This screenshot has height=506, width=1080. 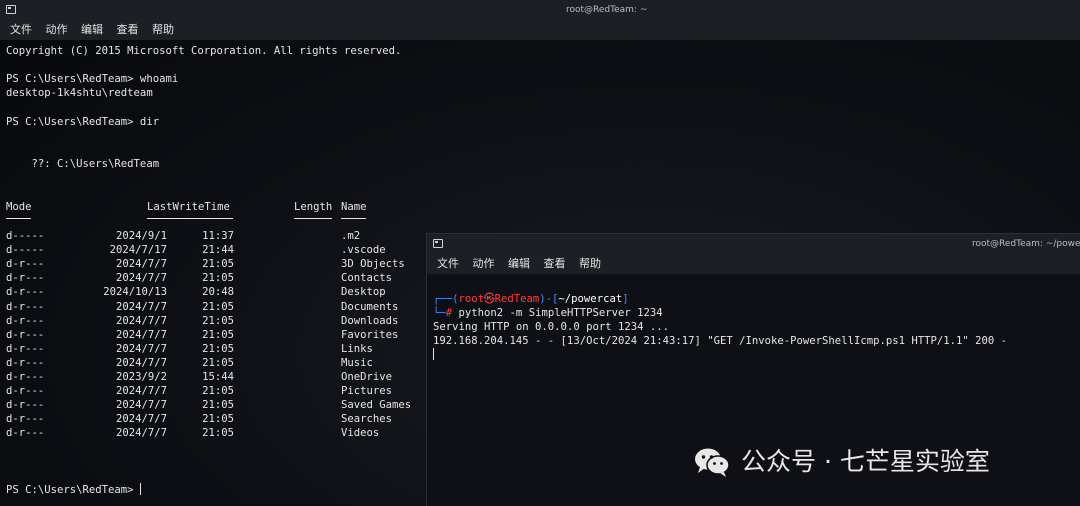 What do you see at coordinates (370, 334) in the screenshot?
I see `row-name: Favorites` at bounding box center [370, 334].